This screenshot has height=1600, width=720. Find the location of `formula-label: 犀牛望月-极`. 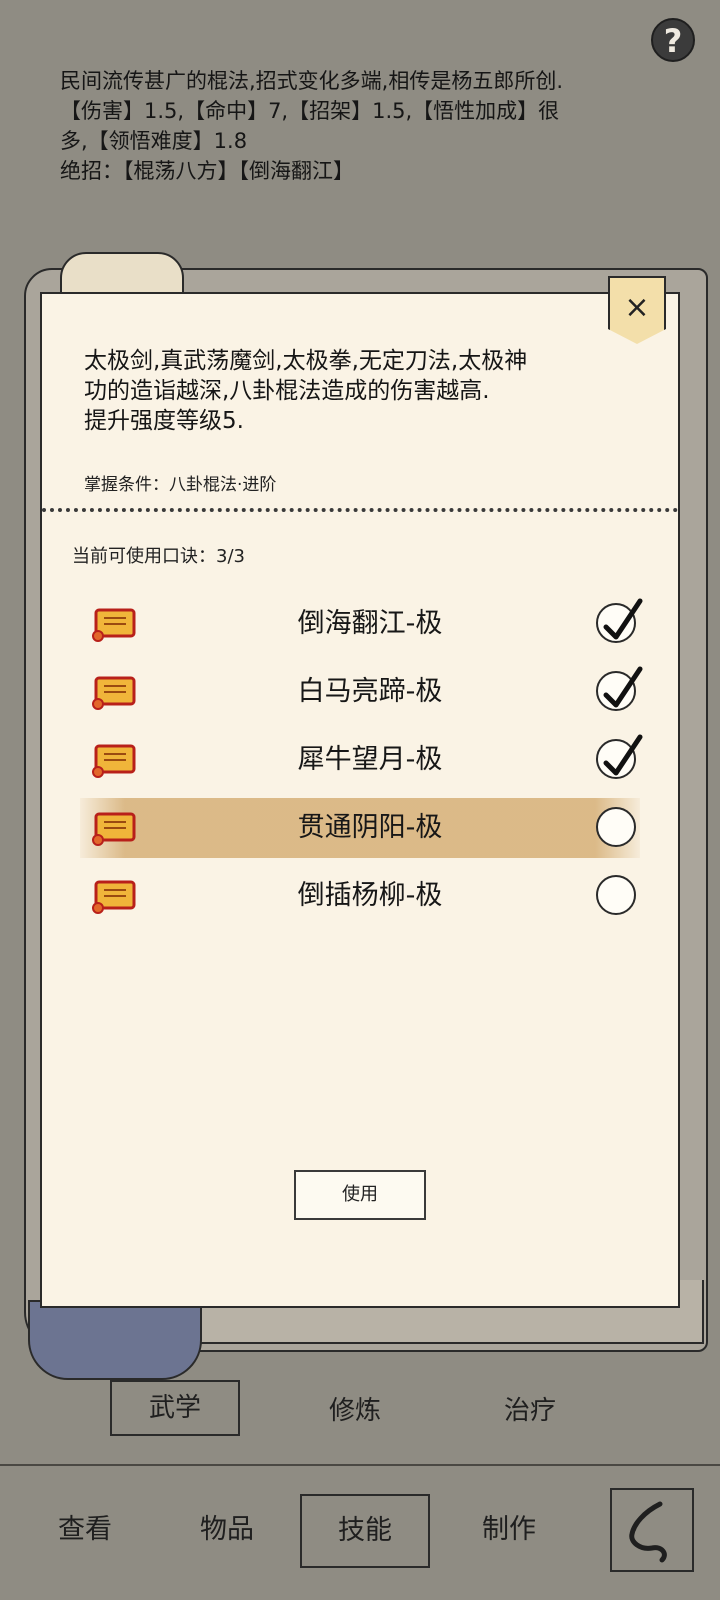

formula-label: 犀牛望月-极 is located at coordinates (370, 759).